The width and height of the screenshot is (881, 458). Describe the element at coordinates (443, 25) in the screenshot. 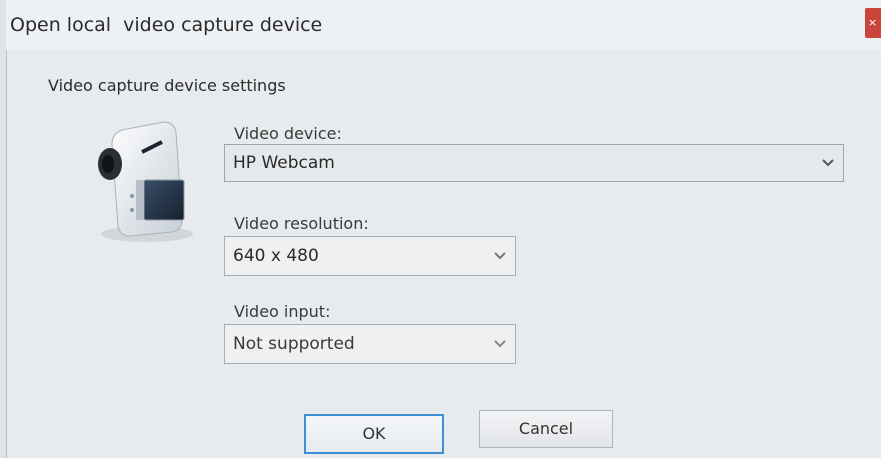

I see `title-bar: Open local video capture device ×` at that location.